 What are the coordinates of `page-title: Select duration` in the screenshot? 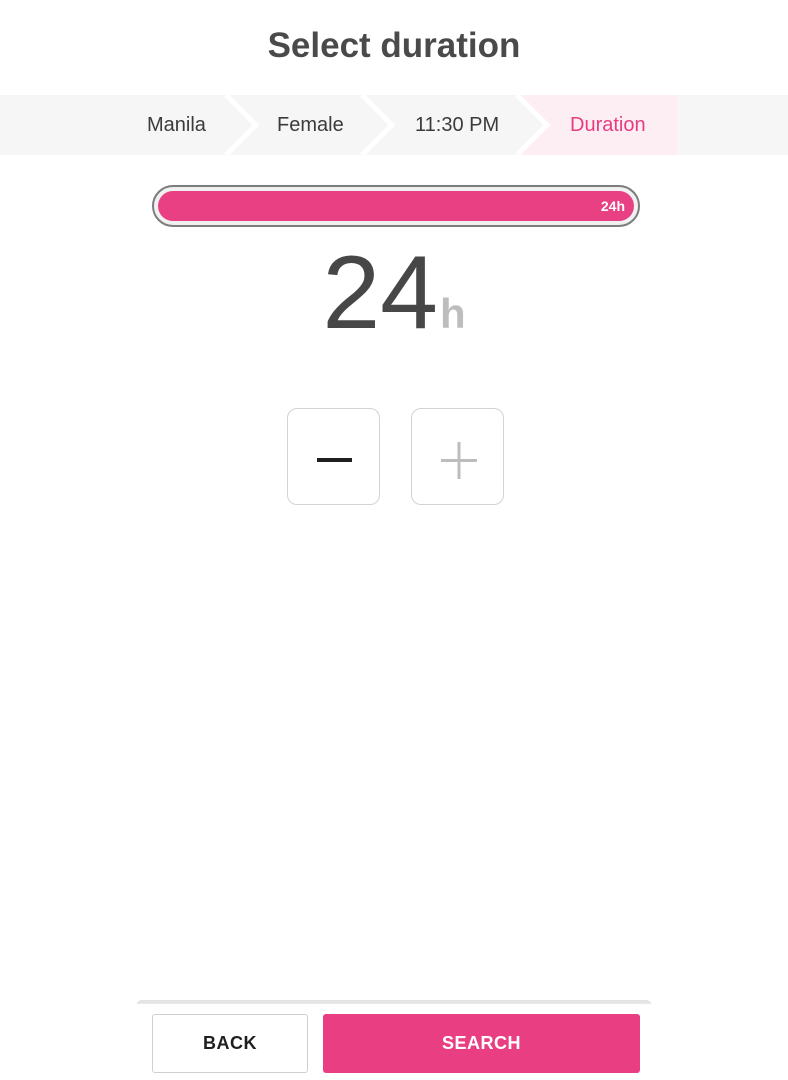 It's located at (394, 45).